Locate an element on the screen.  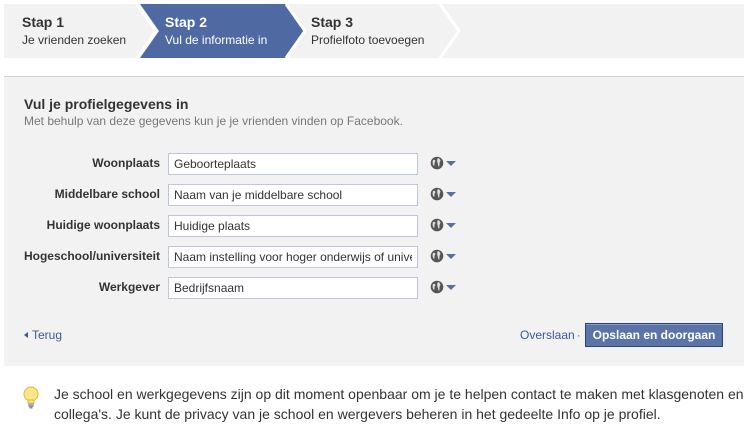
lightbulb-icon is located at coordinates (31, 397).